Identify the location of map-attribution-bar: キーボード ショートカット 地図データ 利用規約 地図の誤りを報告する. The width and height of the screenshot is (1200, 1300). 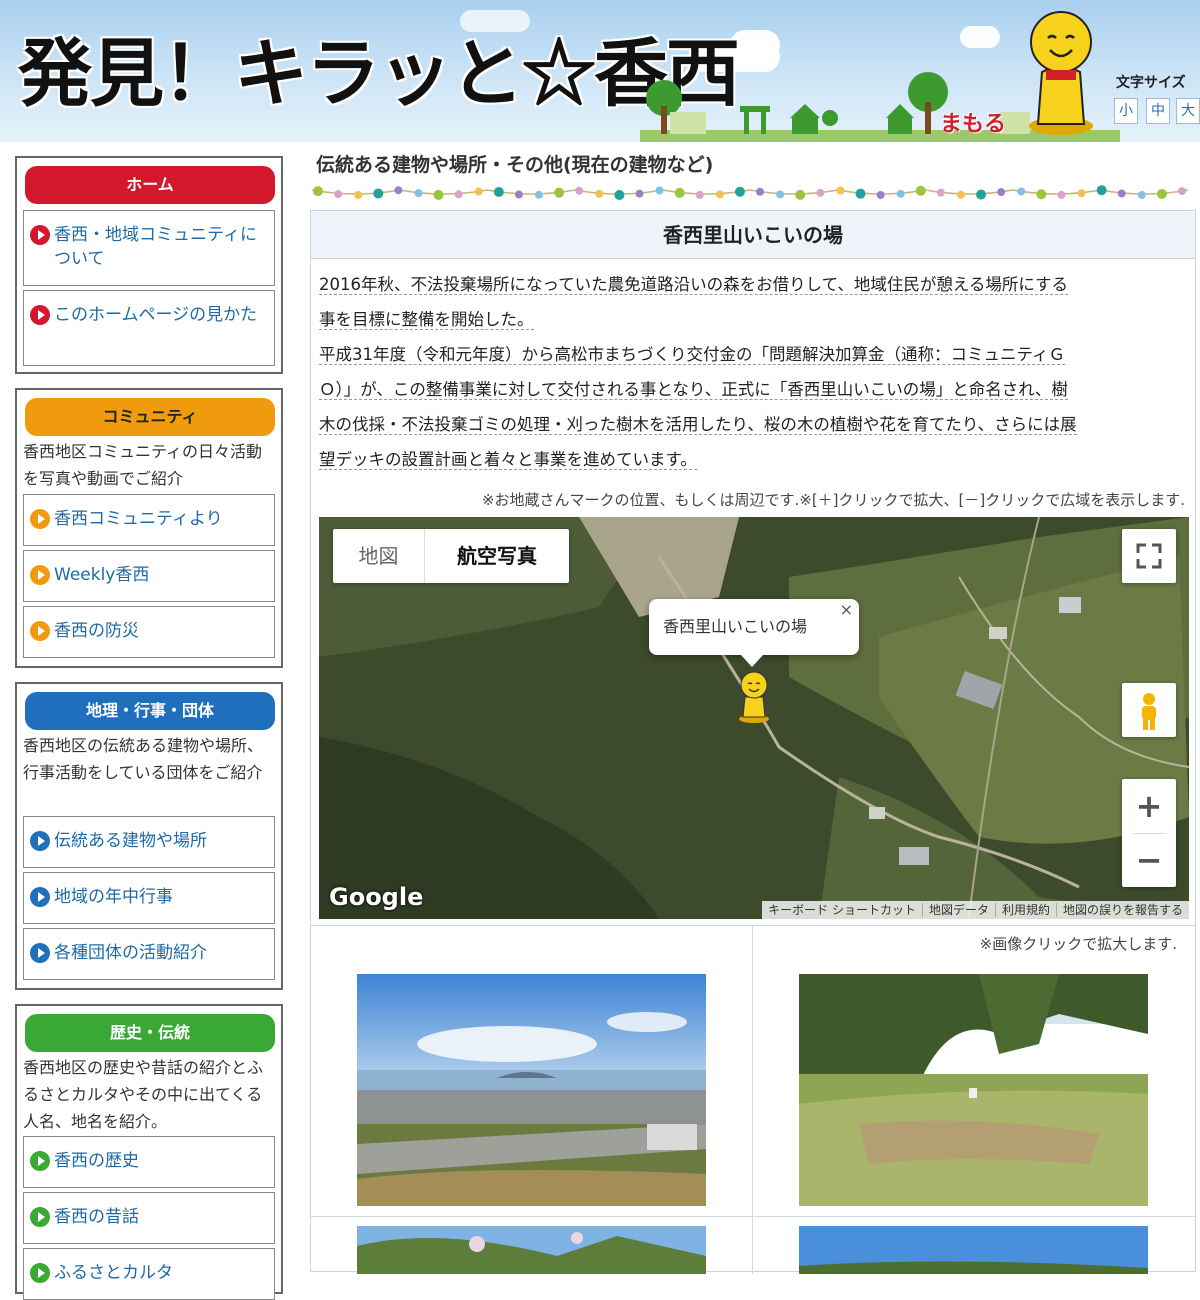
(975, 910).